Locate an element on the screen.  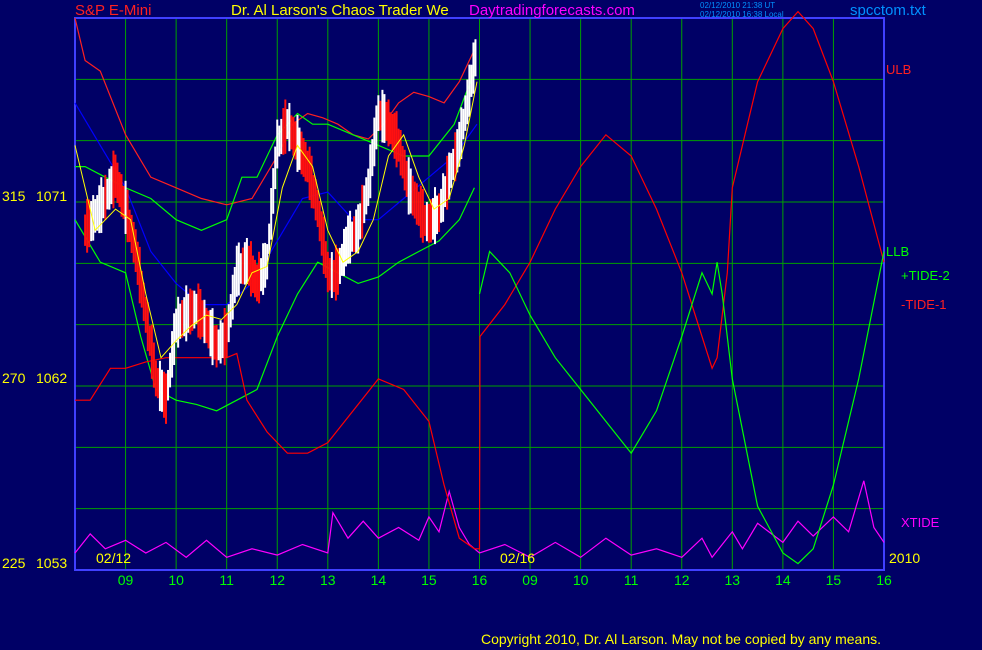
y-tick-left-225: 225 is located at coordinates (14, 563).